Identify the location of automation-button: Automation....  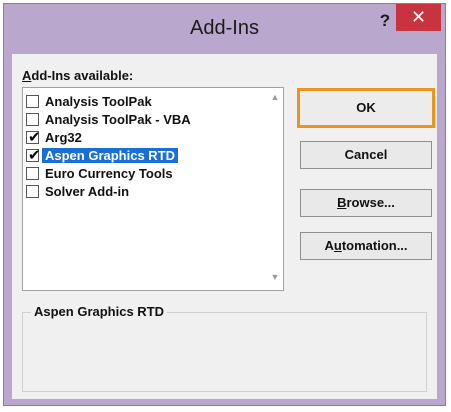
(366, 246).